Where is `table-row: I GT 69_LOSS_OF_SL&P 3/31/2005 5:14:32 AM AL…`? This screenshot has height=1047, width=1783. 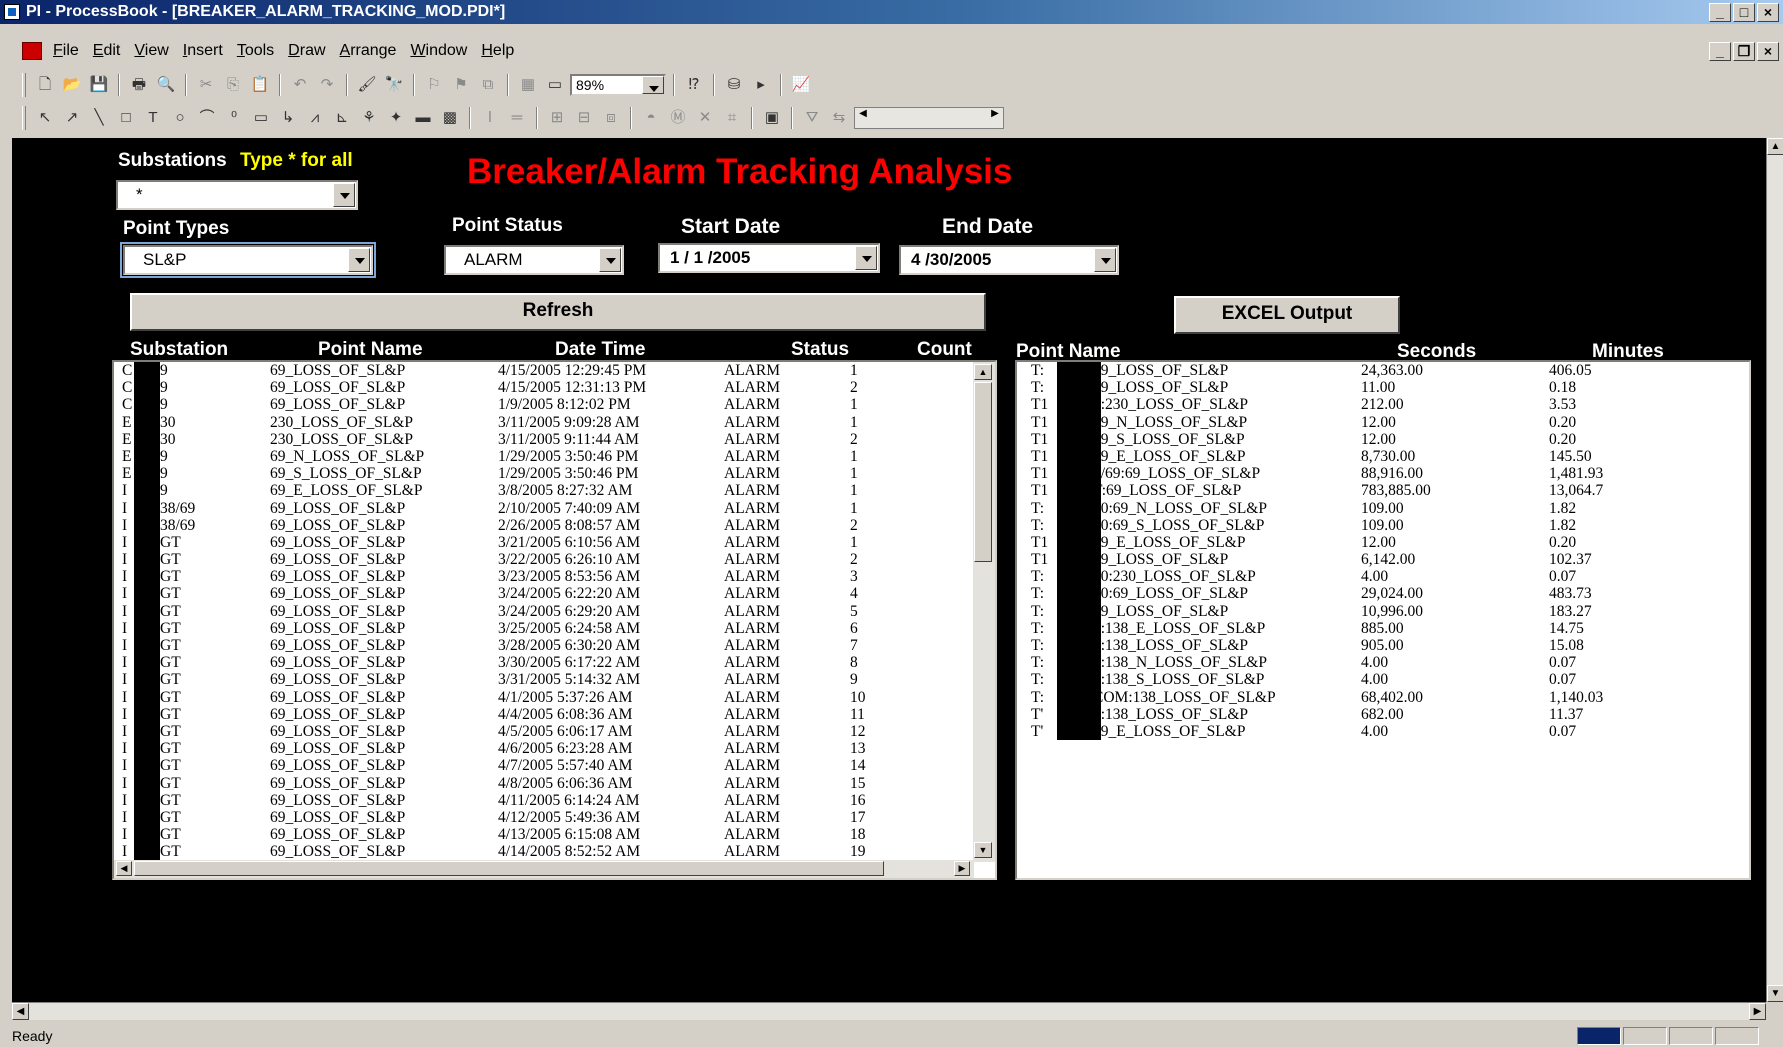
table-row: I GT 69_LOSS_OF_SL&P 3/31/2005 5:14:32 AM AL… is located at coordinates (544, 679).